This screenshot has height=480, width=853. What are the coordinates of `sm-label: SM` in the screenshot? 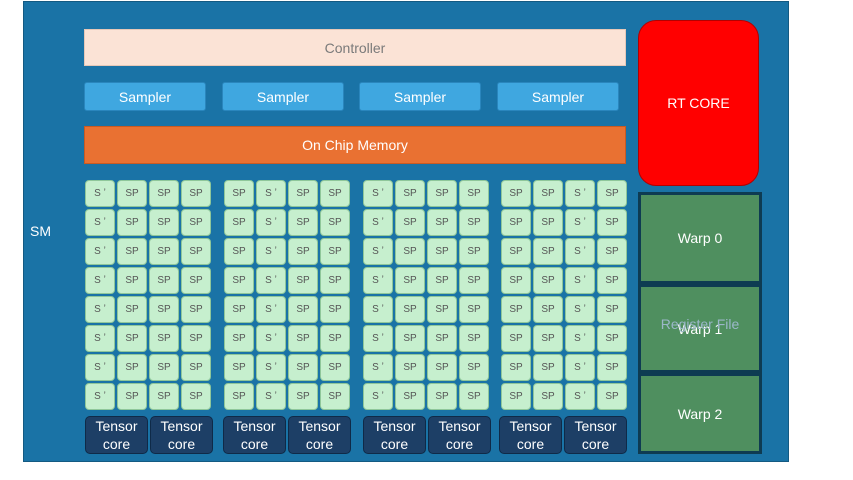 It's located at (40, 231).